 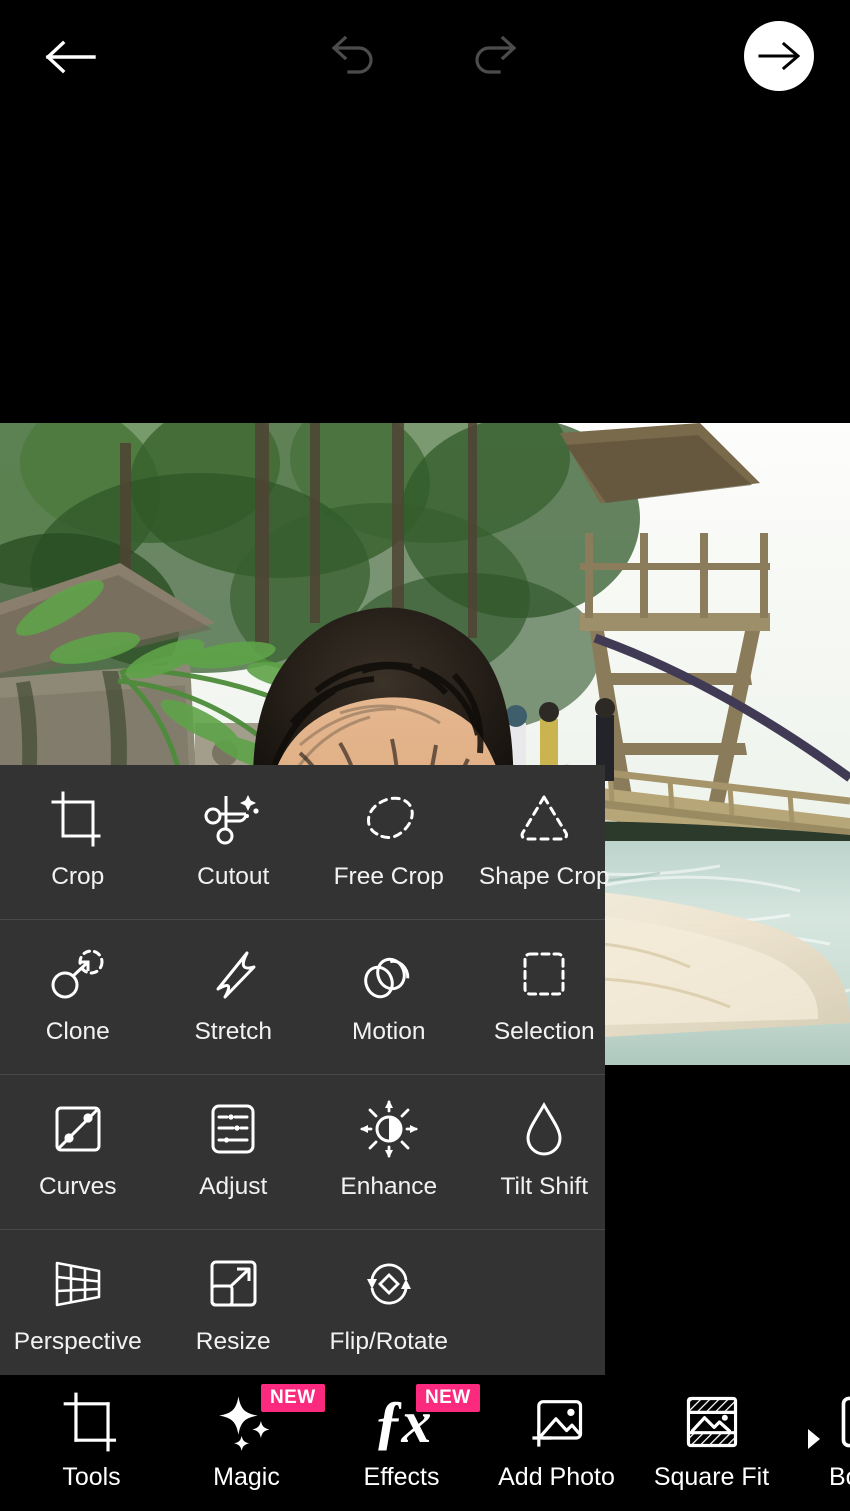 I want to click on tool-clone: Clone, so click(x=78, y=997).